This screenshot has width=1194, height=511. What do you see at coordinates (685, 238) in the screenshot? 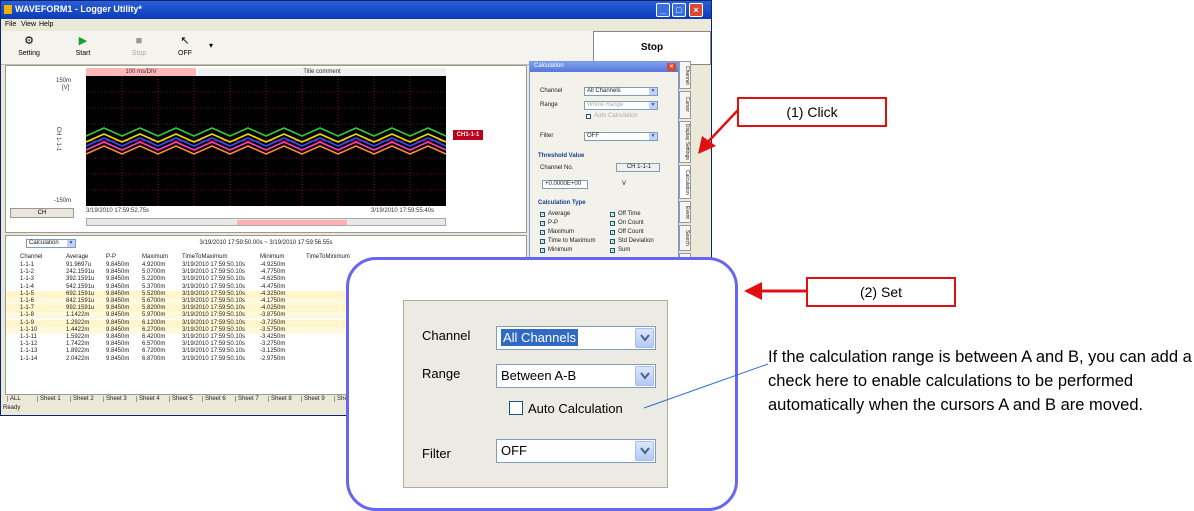
I see `side-tab: Search` at bounding box center [685, 238].